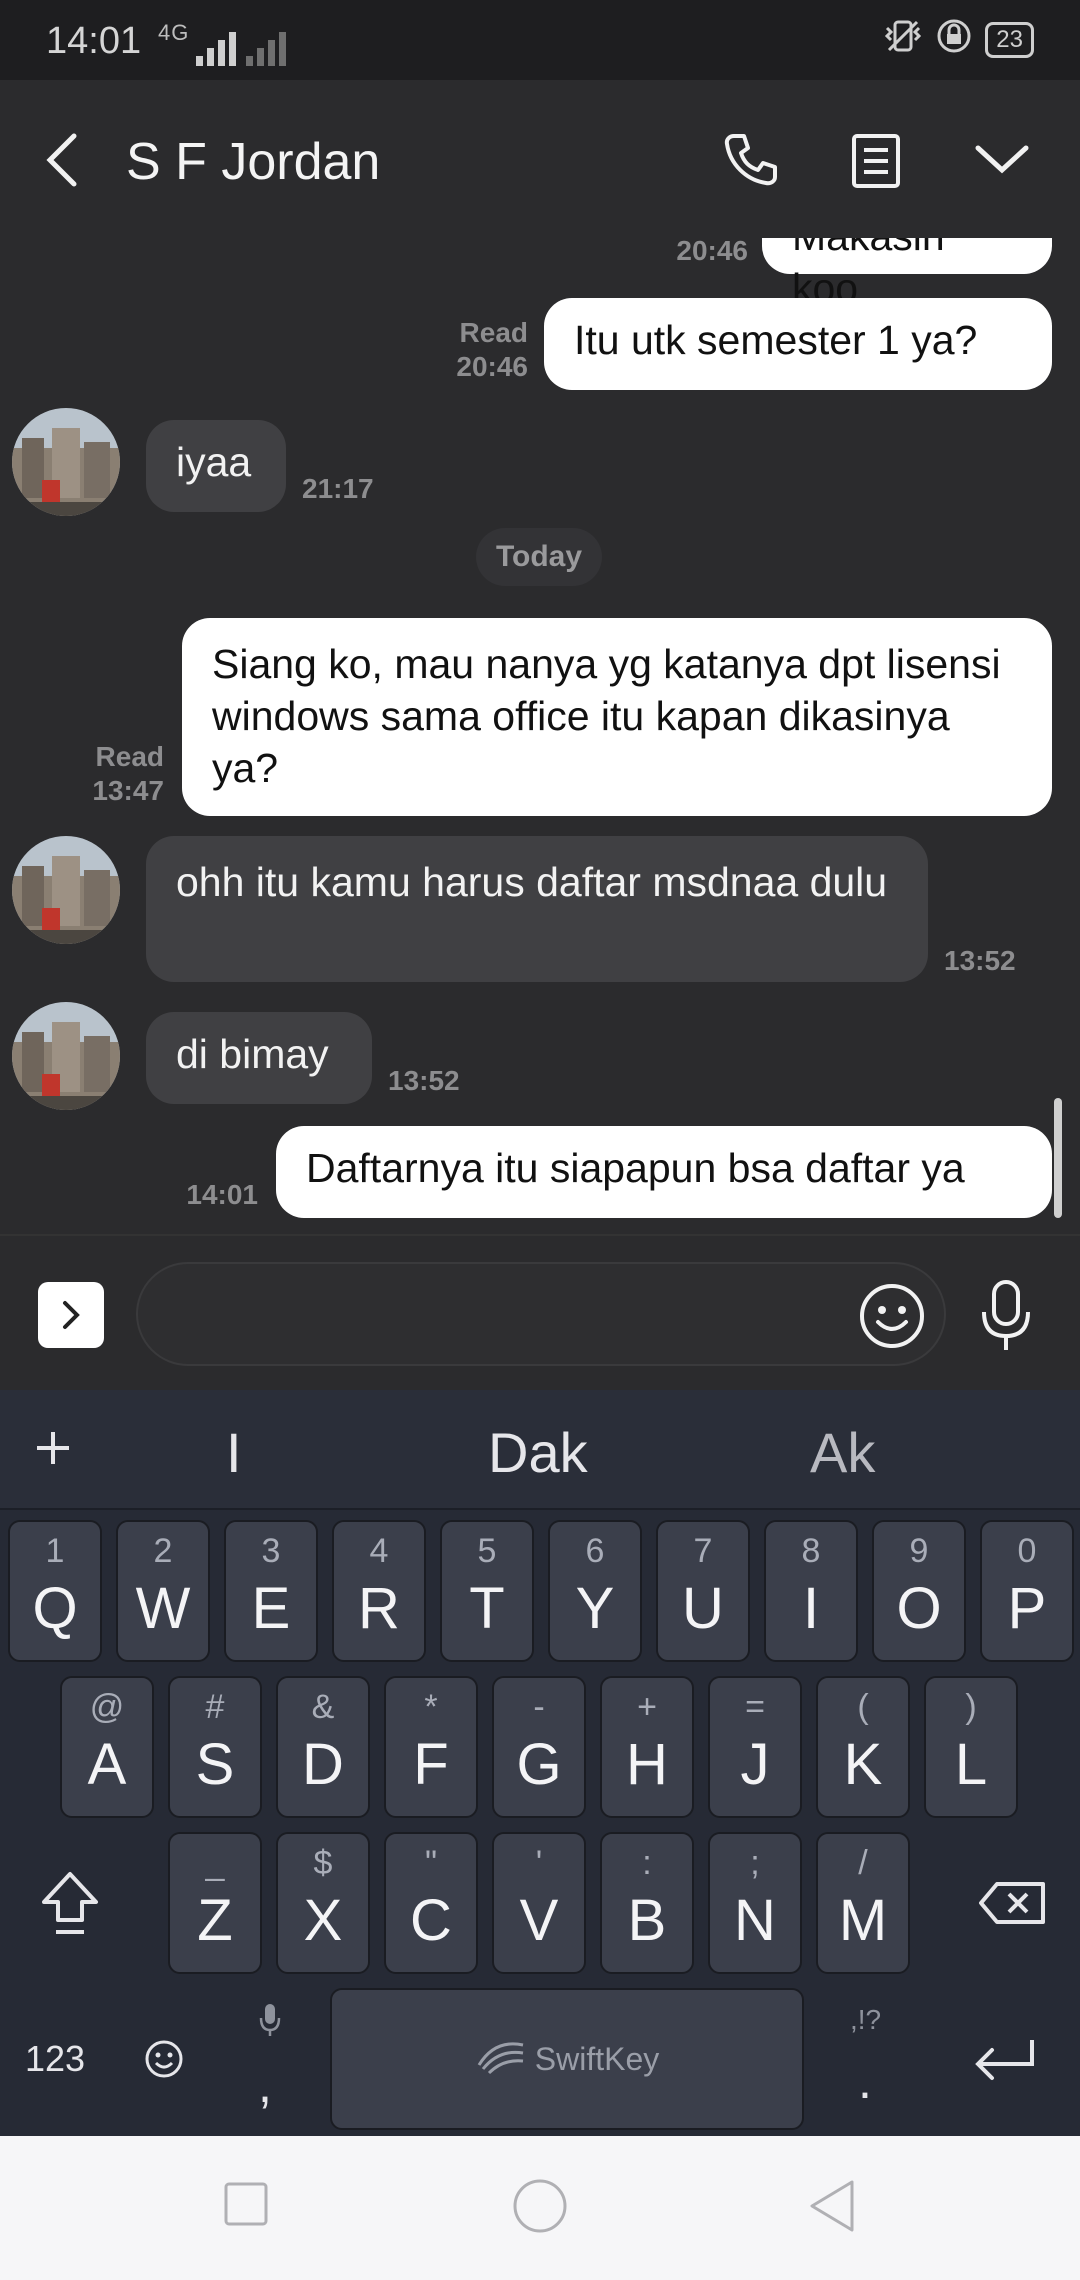 This screenshot has height=2280, width=1080. I want to click on avatar-image, so click(66, 1056).